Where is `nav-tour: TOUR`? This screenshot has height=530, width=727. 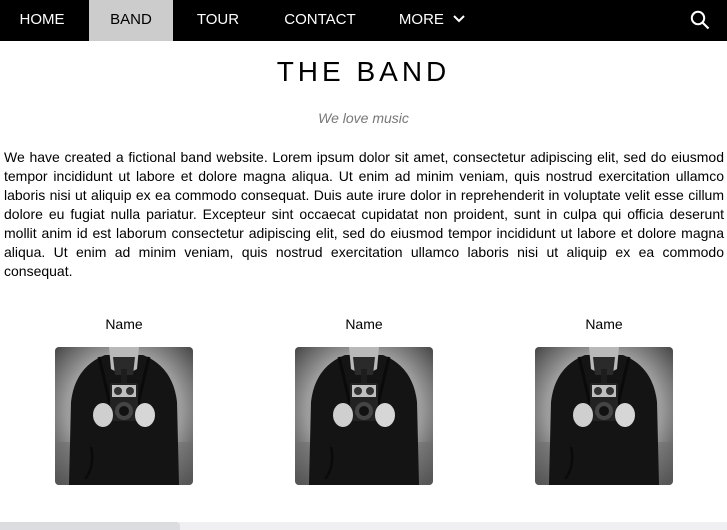
nav-tour: TOUR is located at coordinates (218, 20).